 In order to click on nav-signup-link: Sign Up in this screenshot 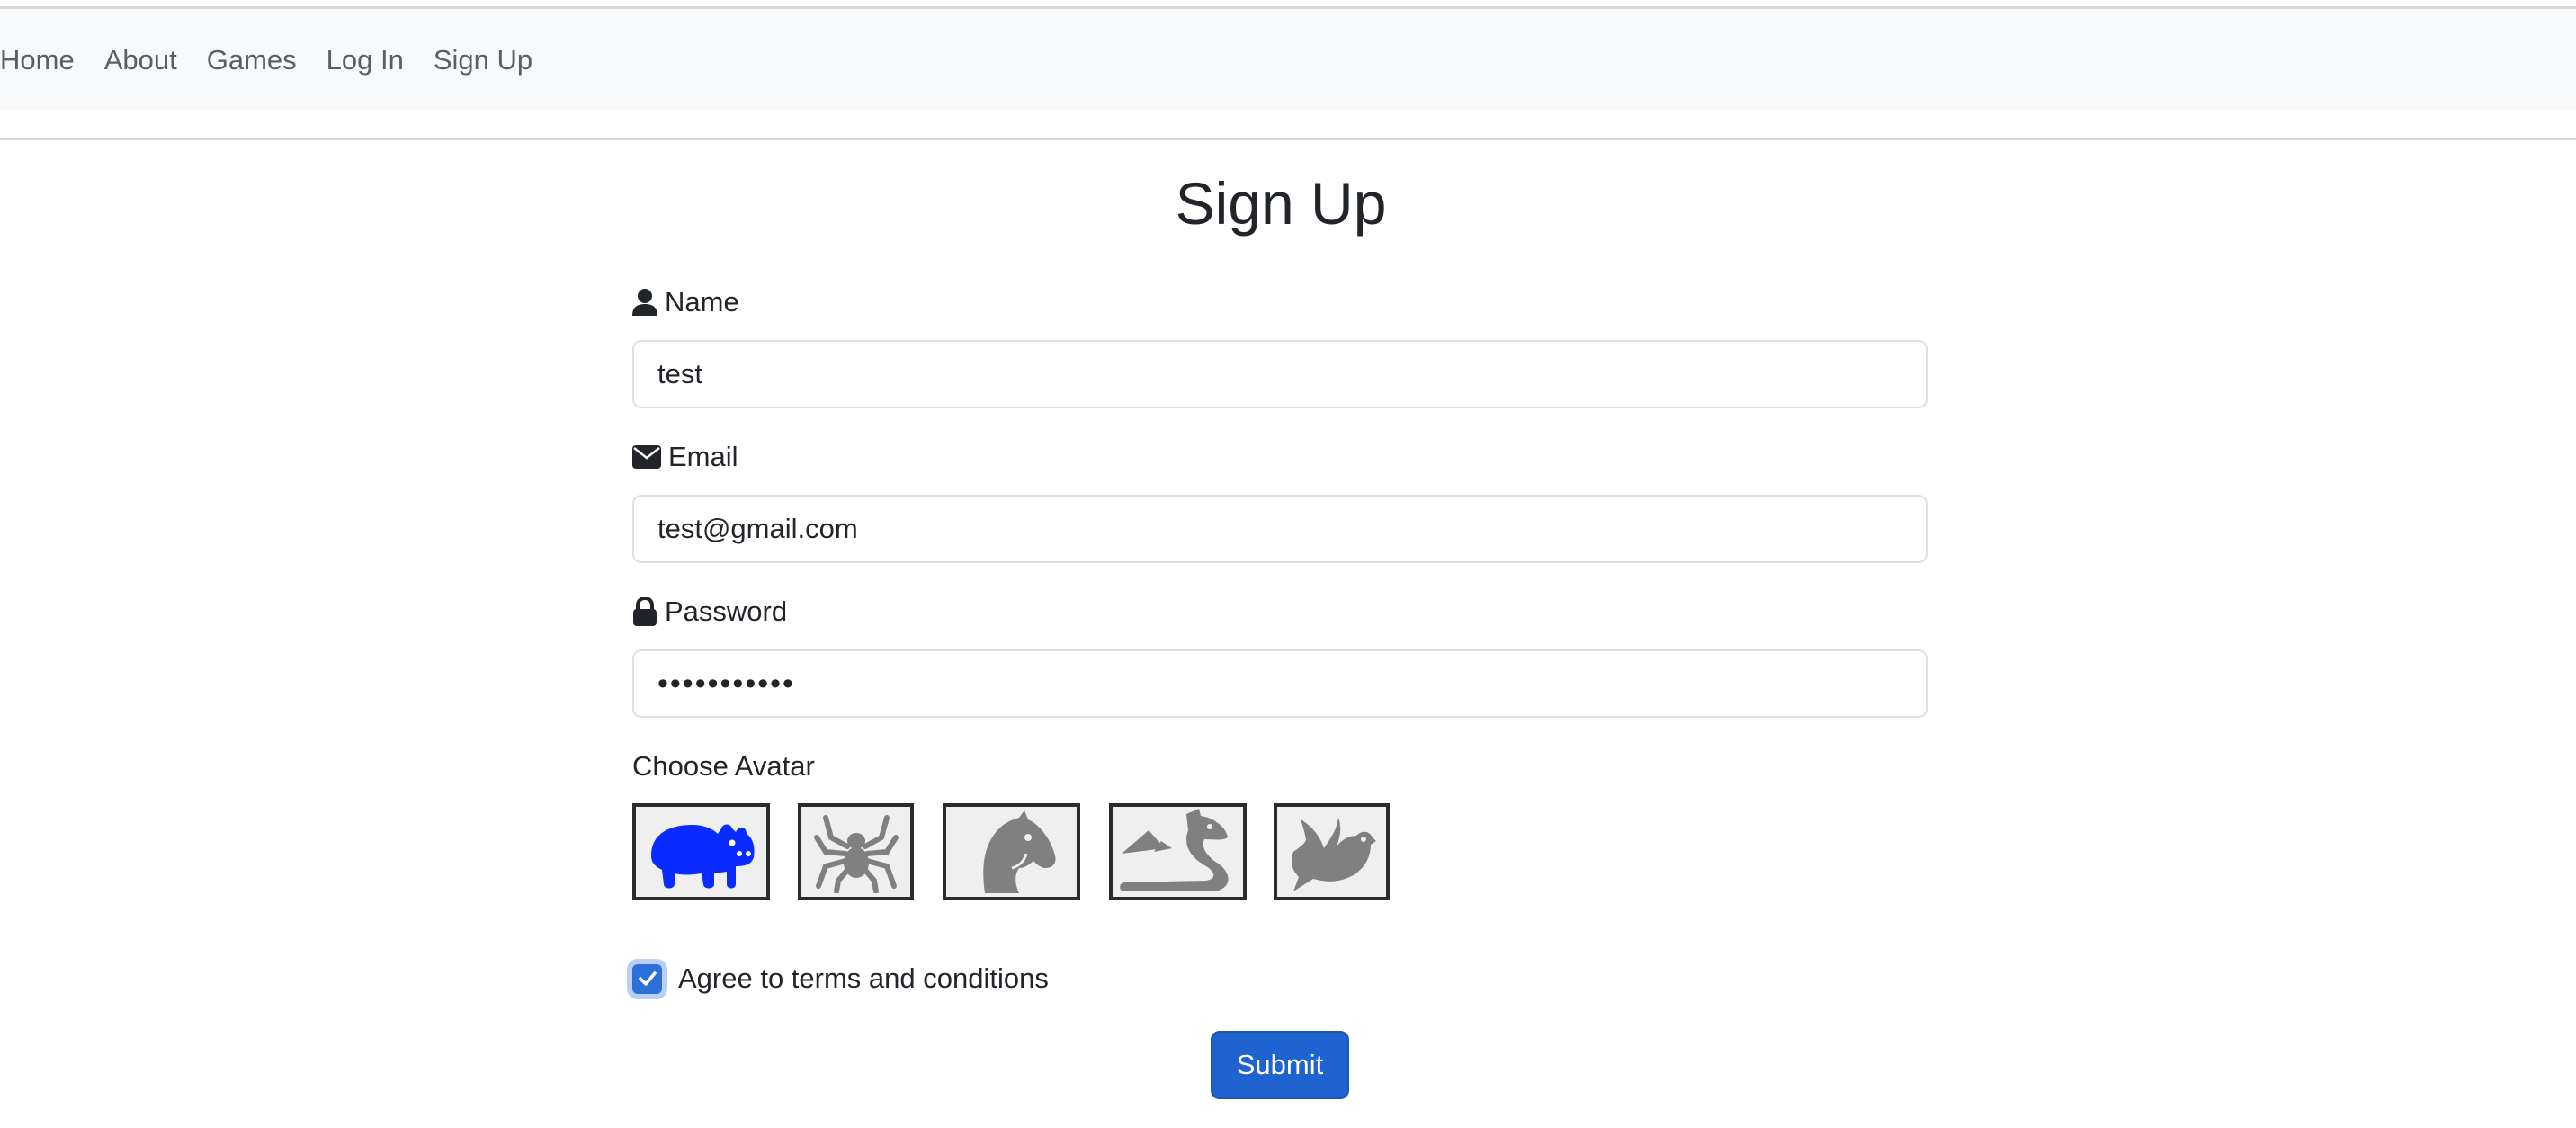, I will do `click(483, 60)`.